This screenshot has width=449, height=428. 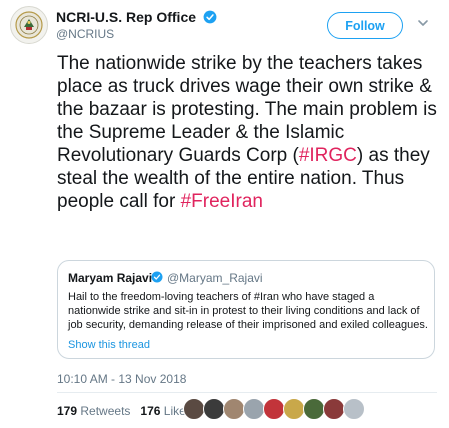 I want to click on show-thread-link: Show this thread, so click(x=109, y=345).